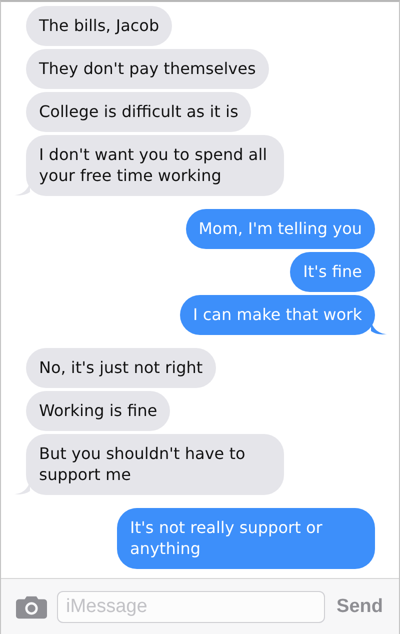 This screenshot has width=400, height=634. I want to click on message-bubble: It's fine, so click(332, 272).